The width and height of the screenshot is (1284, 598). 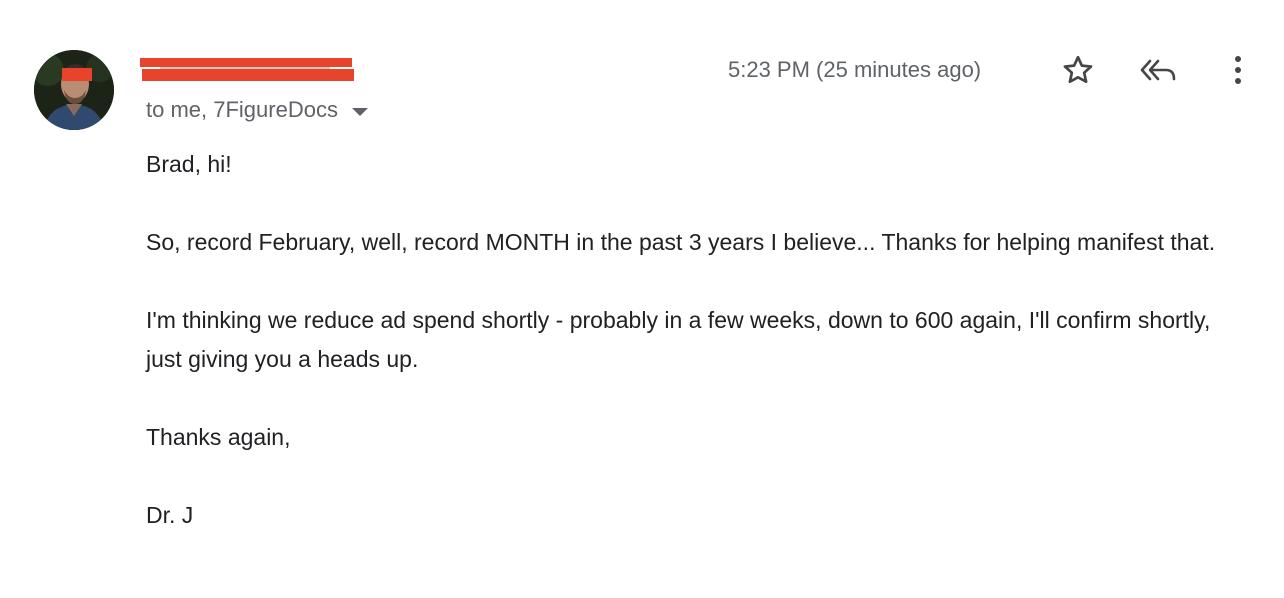 I want to click on signature: Dr. J, so click(x=170, y=515).